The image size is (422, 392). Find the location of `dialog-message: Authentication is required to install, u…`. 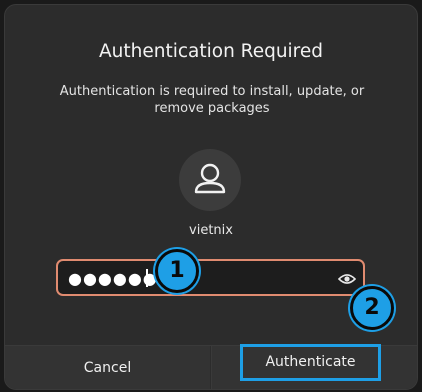

dialog-message: Authentication is required to install, u… is located at coordinates (212, 100).